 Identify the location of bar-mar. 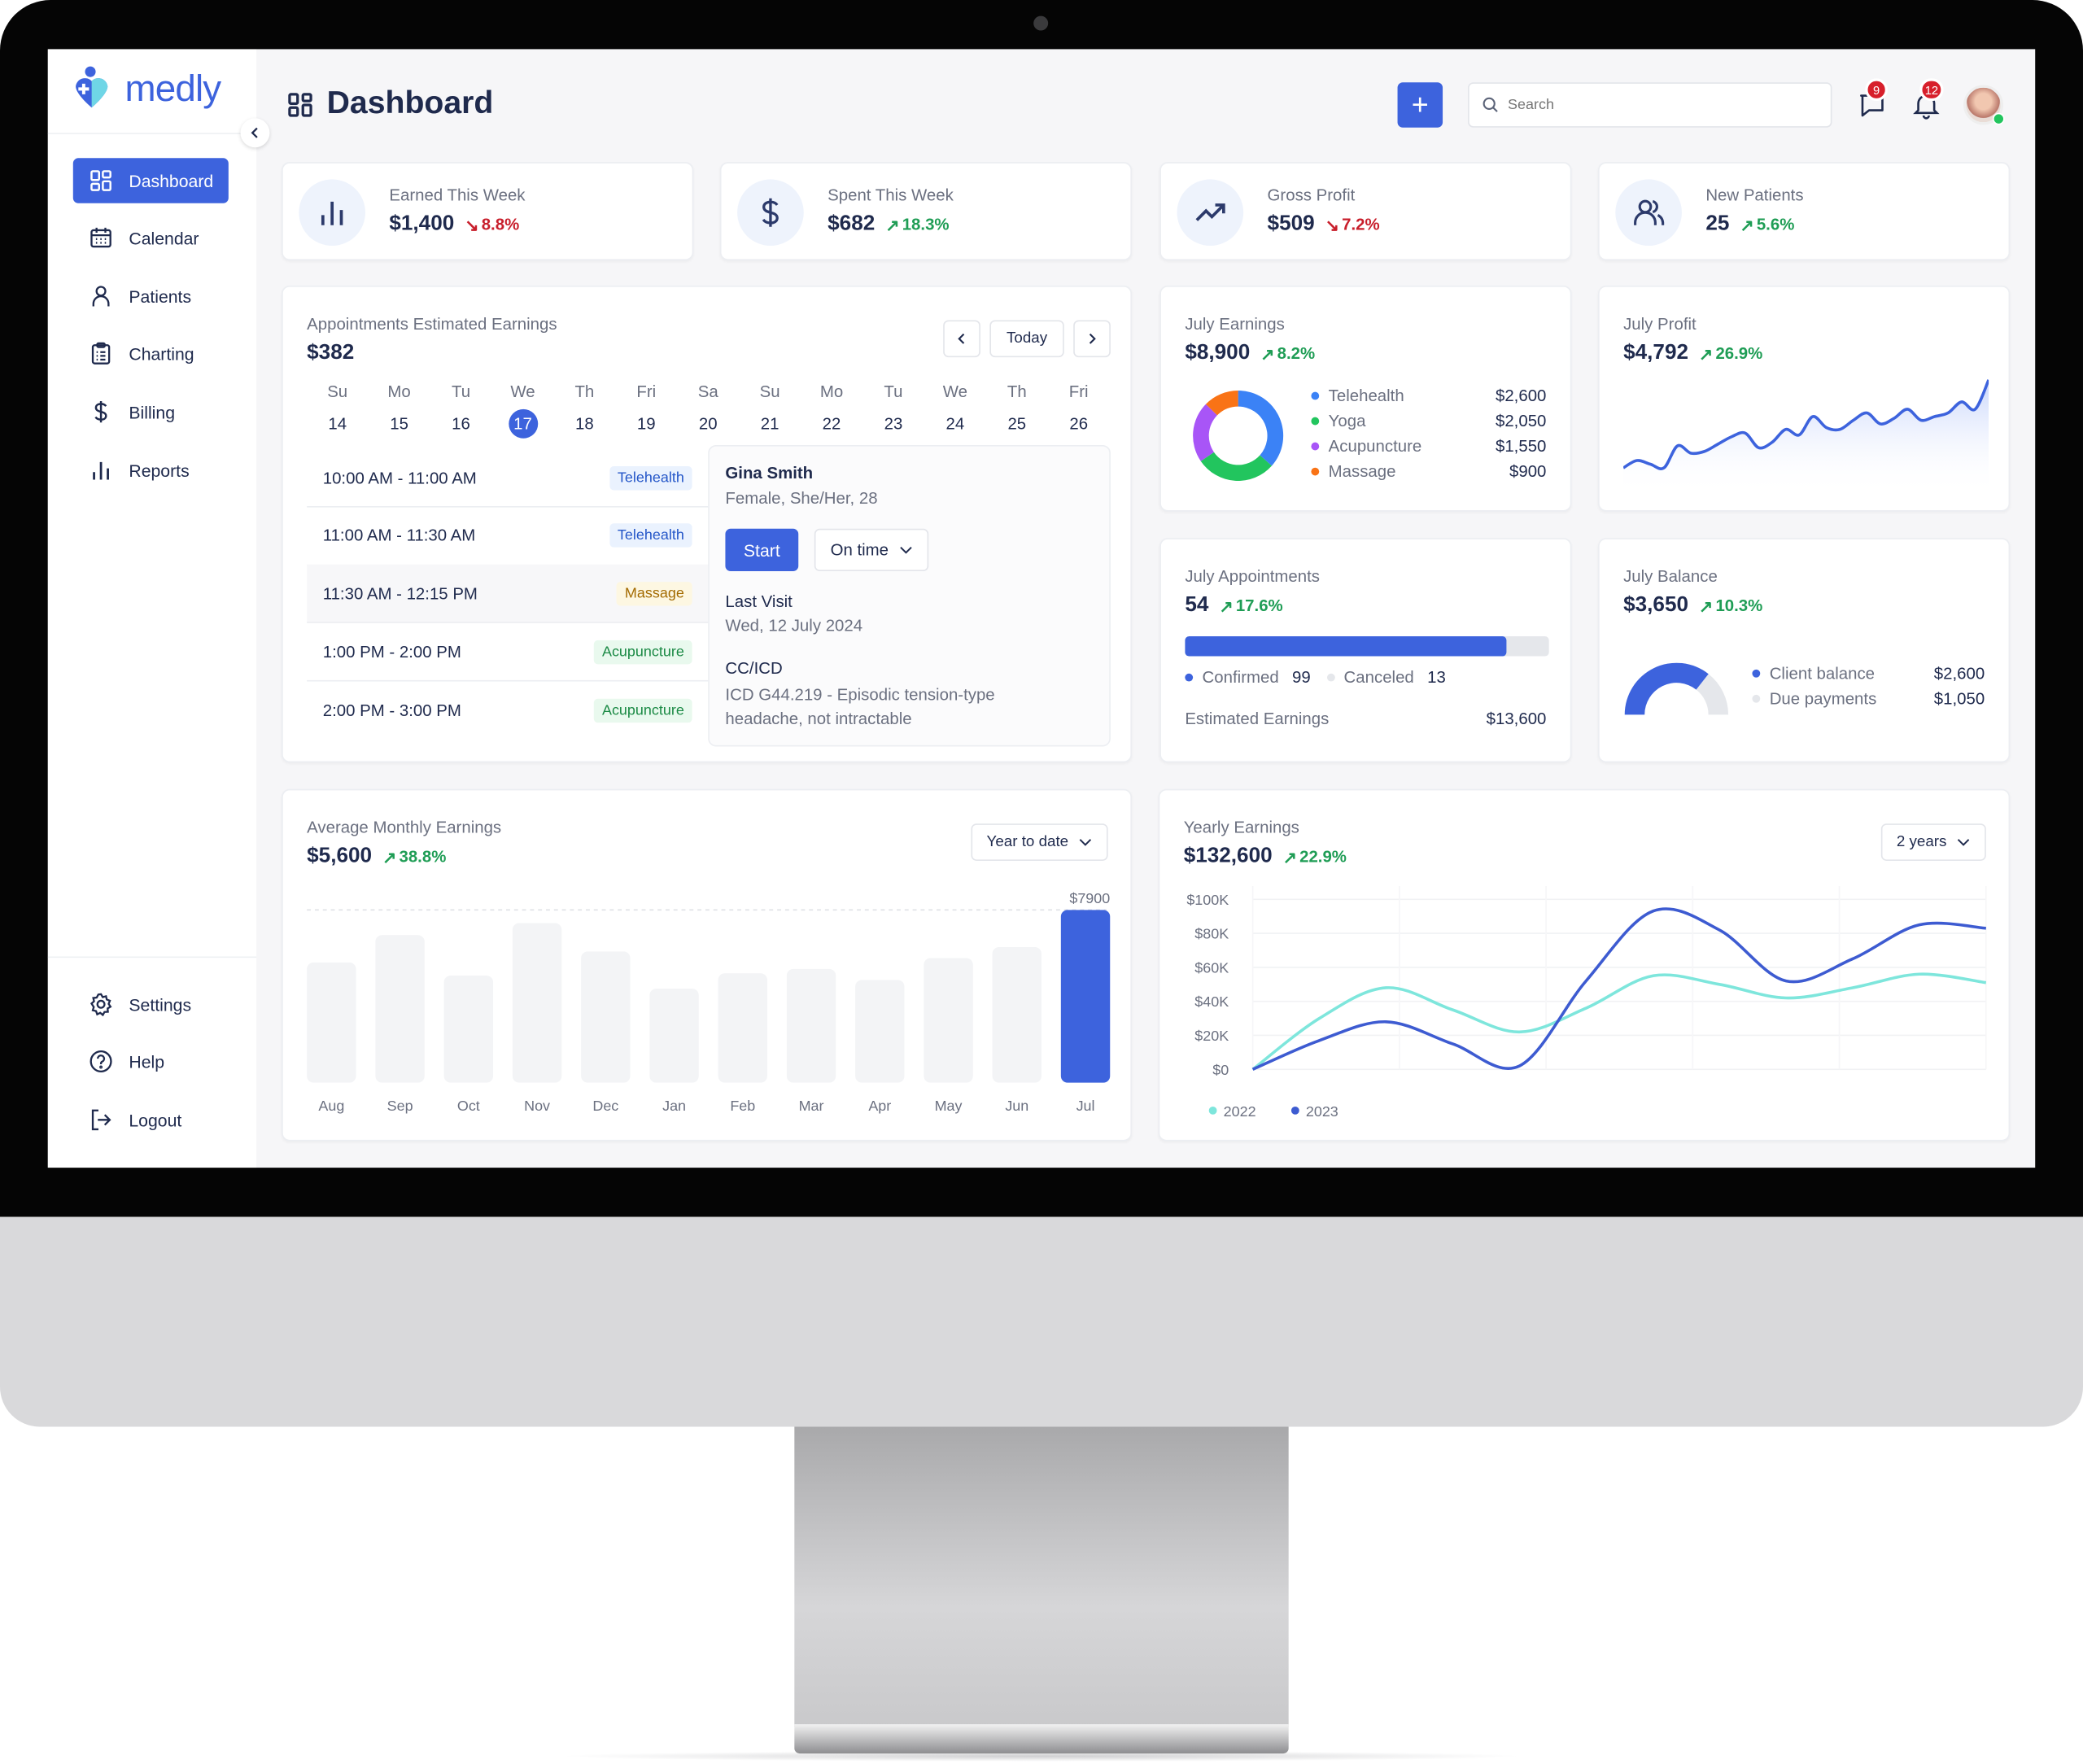
(811, 1025).